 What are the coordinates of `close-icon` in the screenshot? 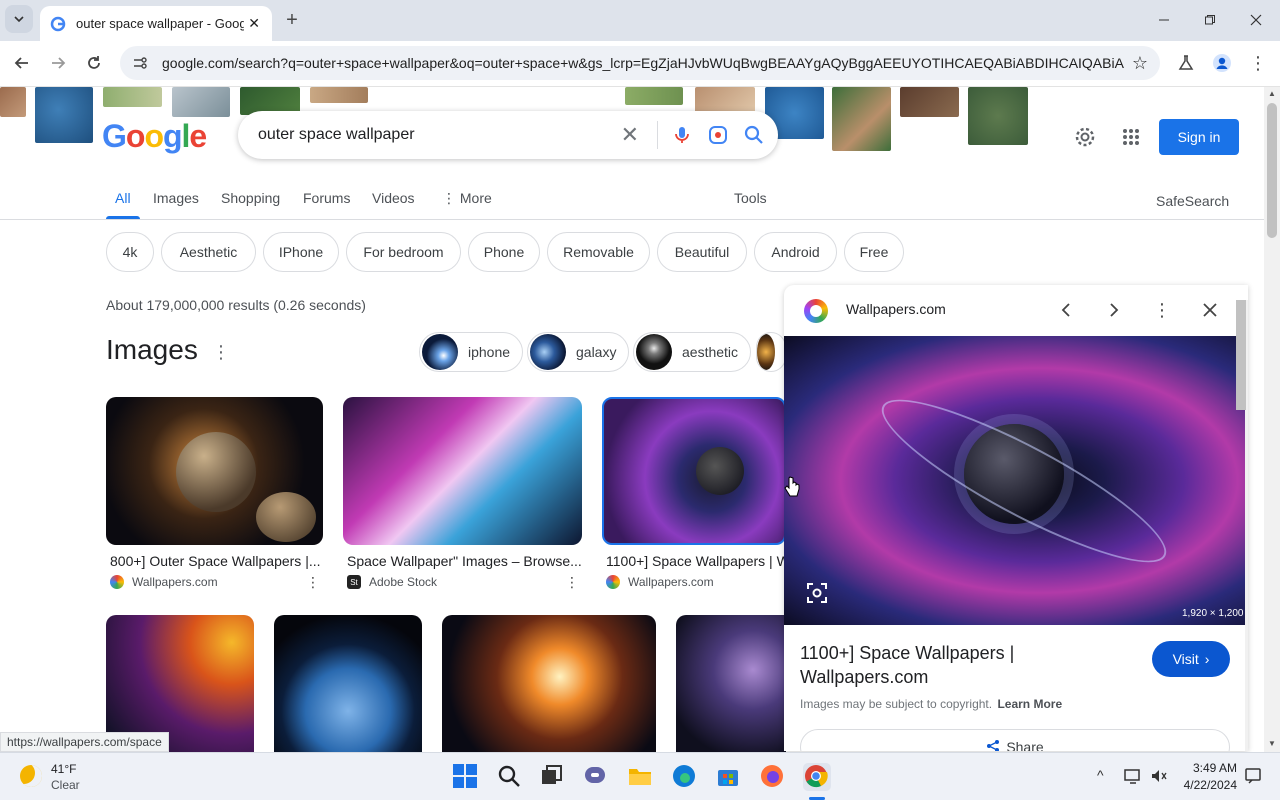 It's located at (1256, 20).